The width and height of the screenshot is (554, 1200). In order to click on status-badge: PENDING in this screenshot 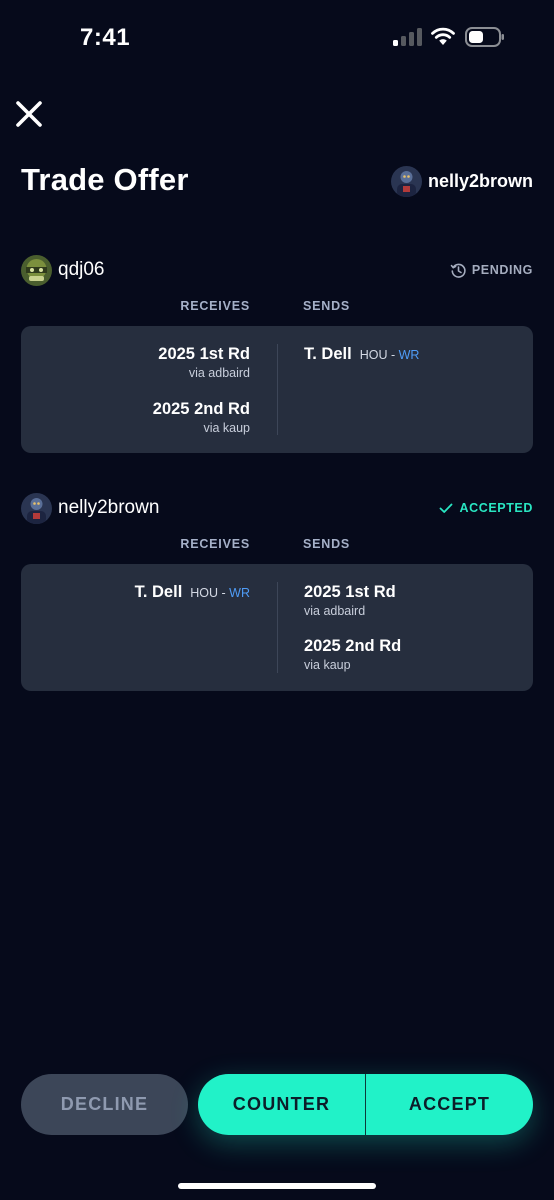, I will do `click(491, 270)`.